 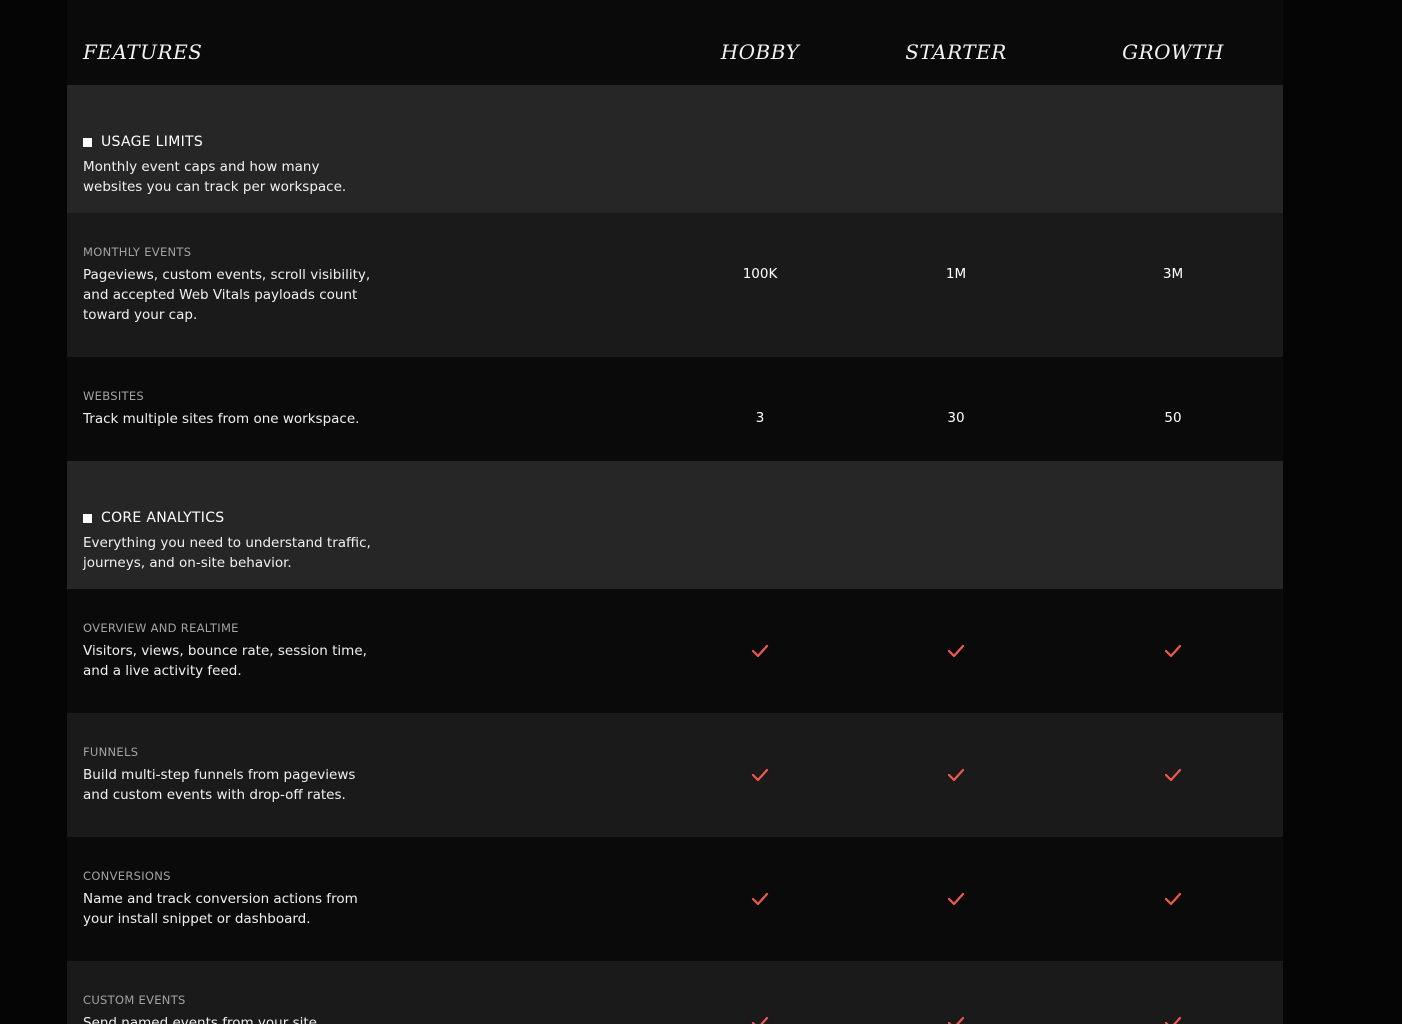 I want to click on starter-value: 1M, so click(x=956, y=274).